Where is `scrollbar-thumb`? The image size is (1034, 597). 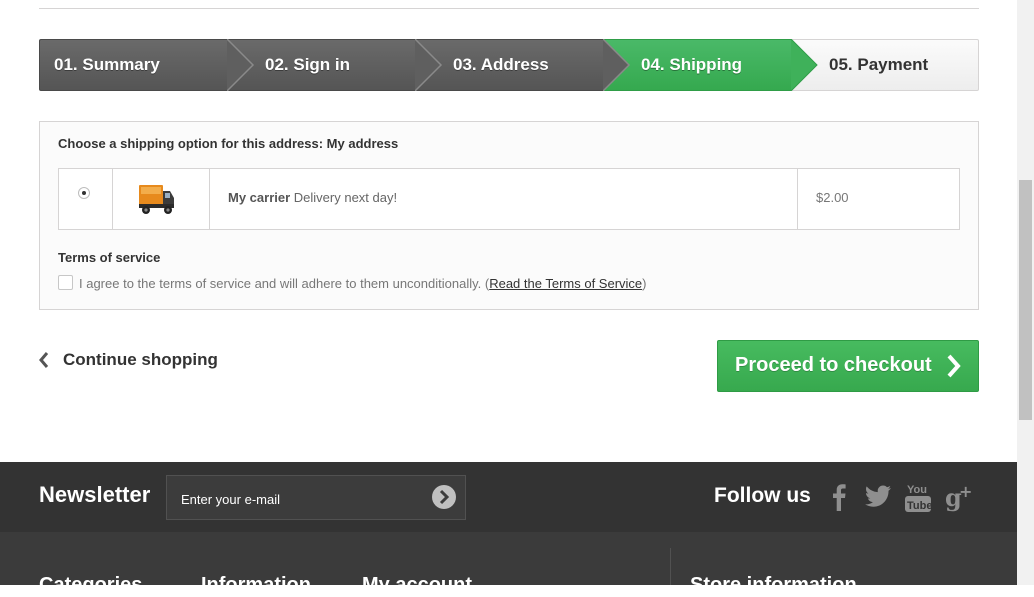 scrollbar-thumb is located at coordinates (1025, 300).